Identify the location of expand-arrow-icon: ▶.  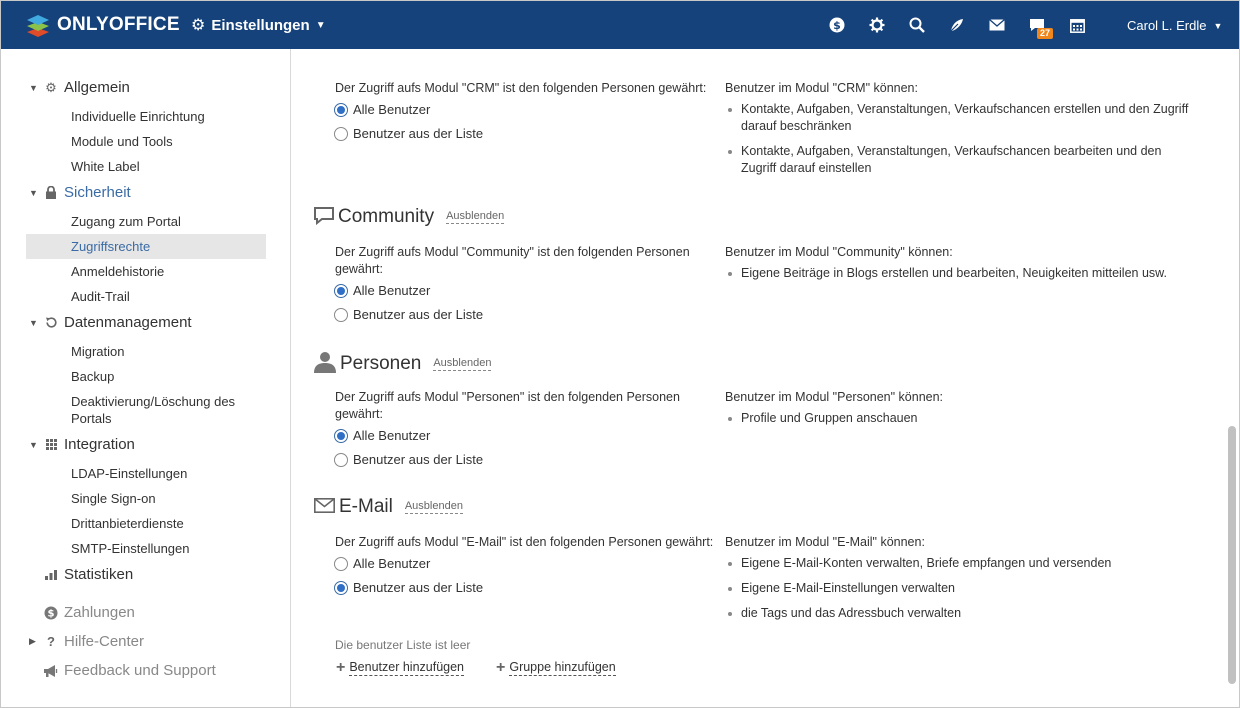
(32, 641).